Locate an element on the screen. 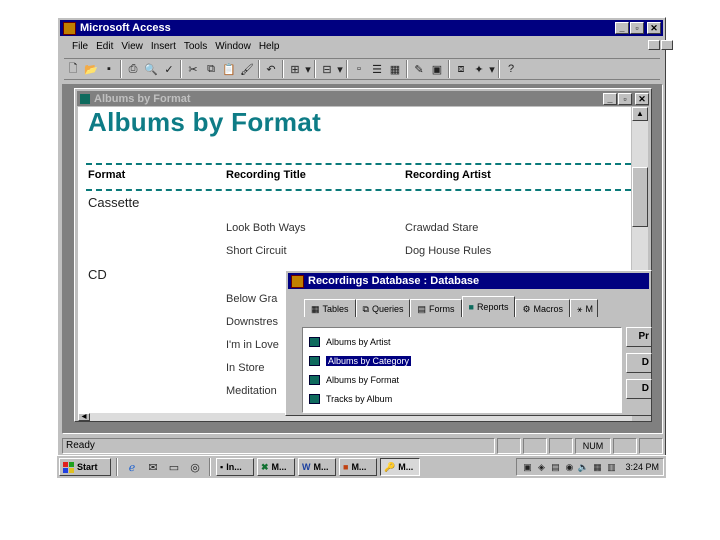  analyze-icon: ⊟ is located at coordinates (327, 69).